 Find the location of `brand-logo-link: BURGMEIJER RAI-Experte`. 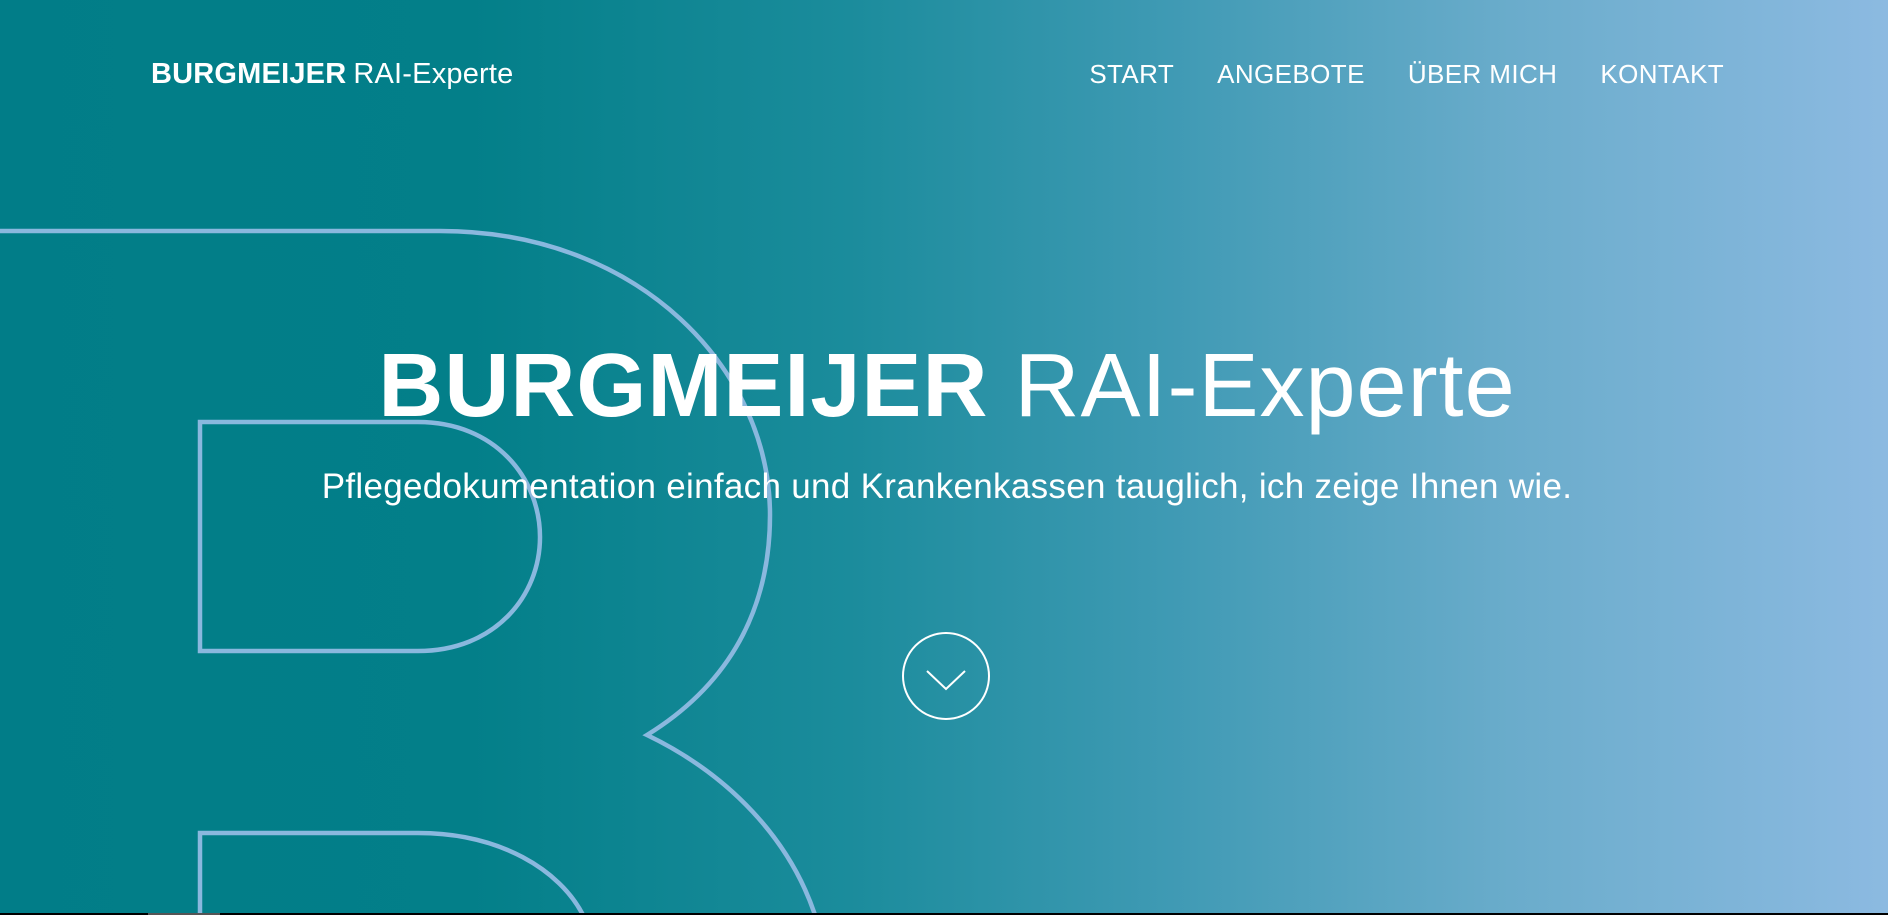

brand-logo-link: BURGMEIJER RAI-Experte is located at coordinates (332, 74).